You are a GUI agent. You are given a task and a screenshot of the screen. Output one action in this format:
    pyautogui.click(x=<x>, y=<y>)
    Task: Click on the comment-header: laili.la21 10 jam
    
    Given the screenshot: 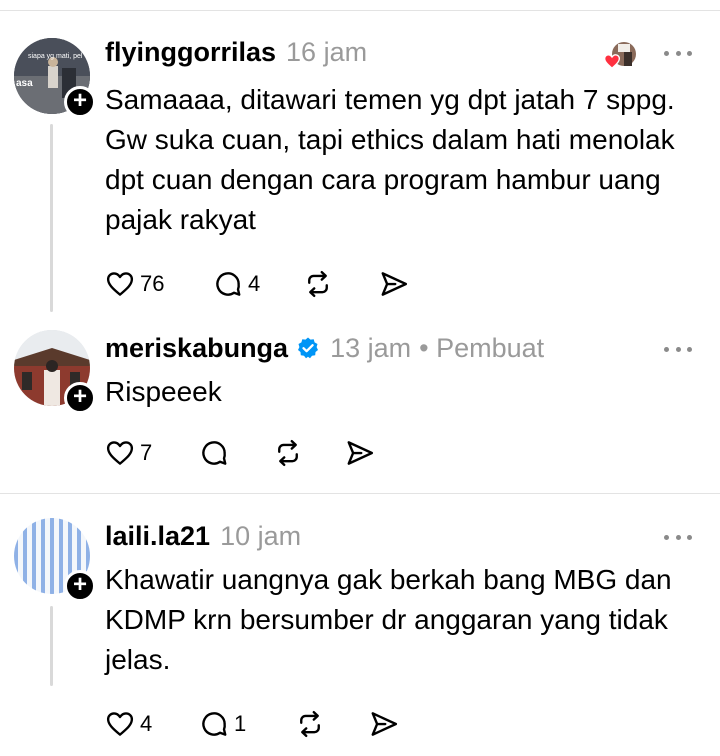 What is the action you would take?
    pyautogui.click(x=203, y=536)
    